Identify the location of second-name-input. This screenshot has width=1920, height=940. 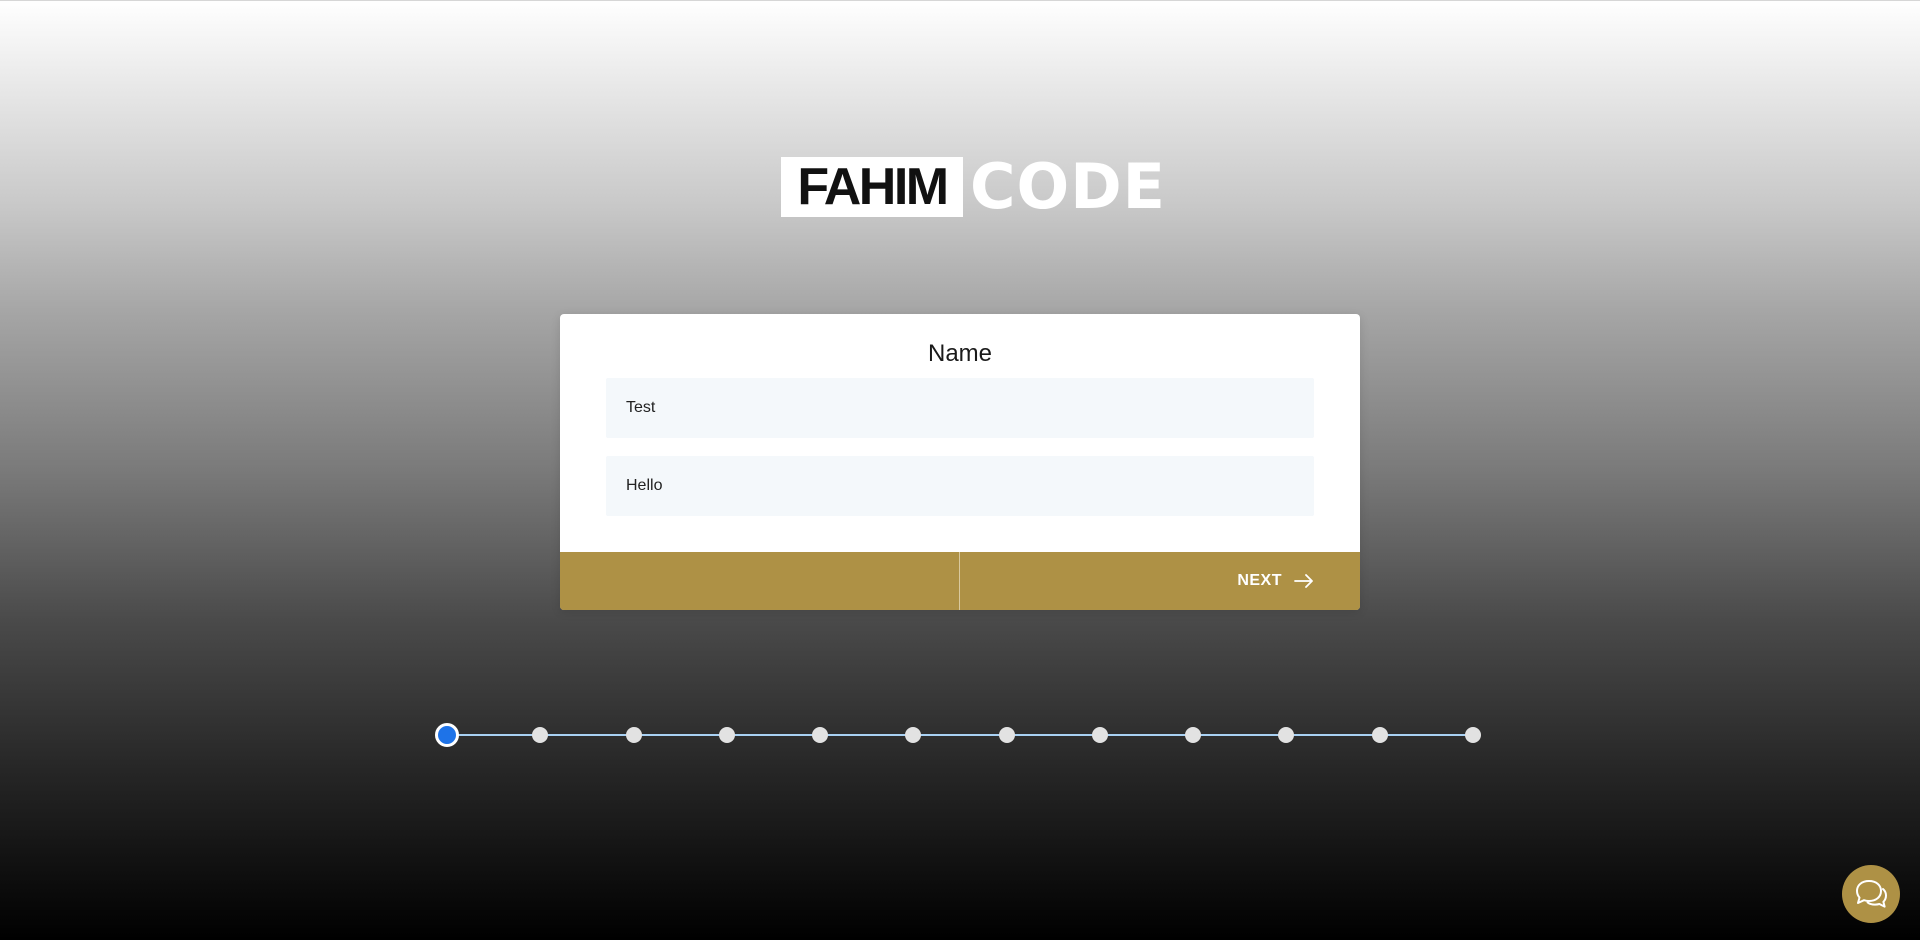
(960, 486).